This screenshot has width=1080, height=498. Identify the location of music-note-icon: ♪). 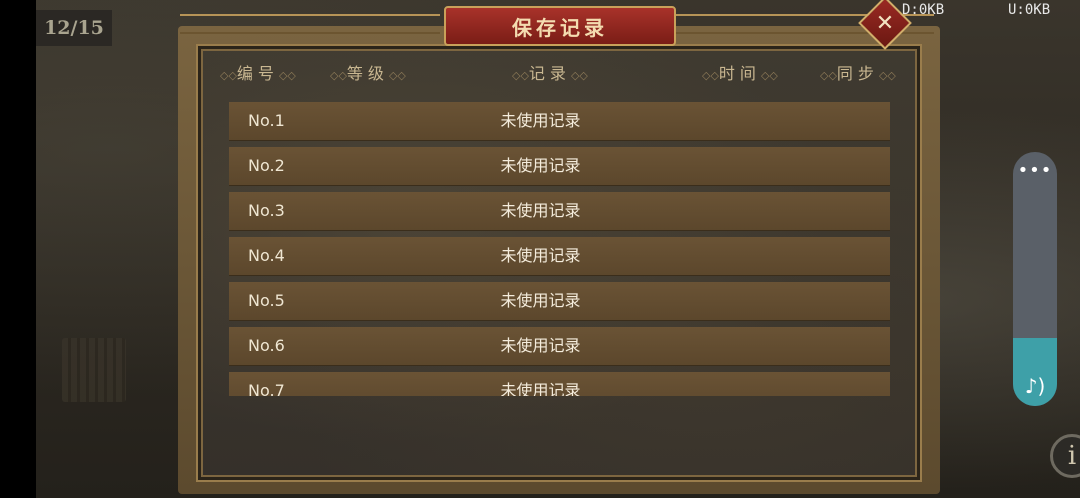
(1035, 386).